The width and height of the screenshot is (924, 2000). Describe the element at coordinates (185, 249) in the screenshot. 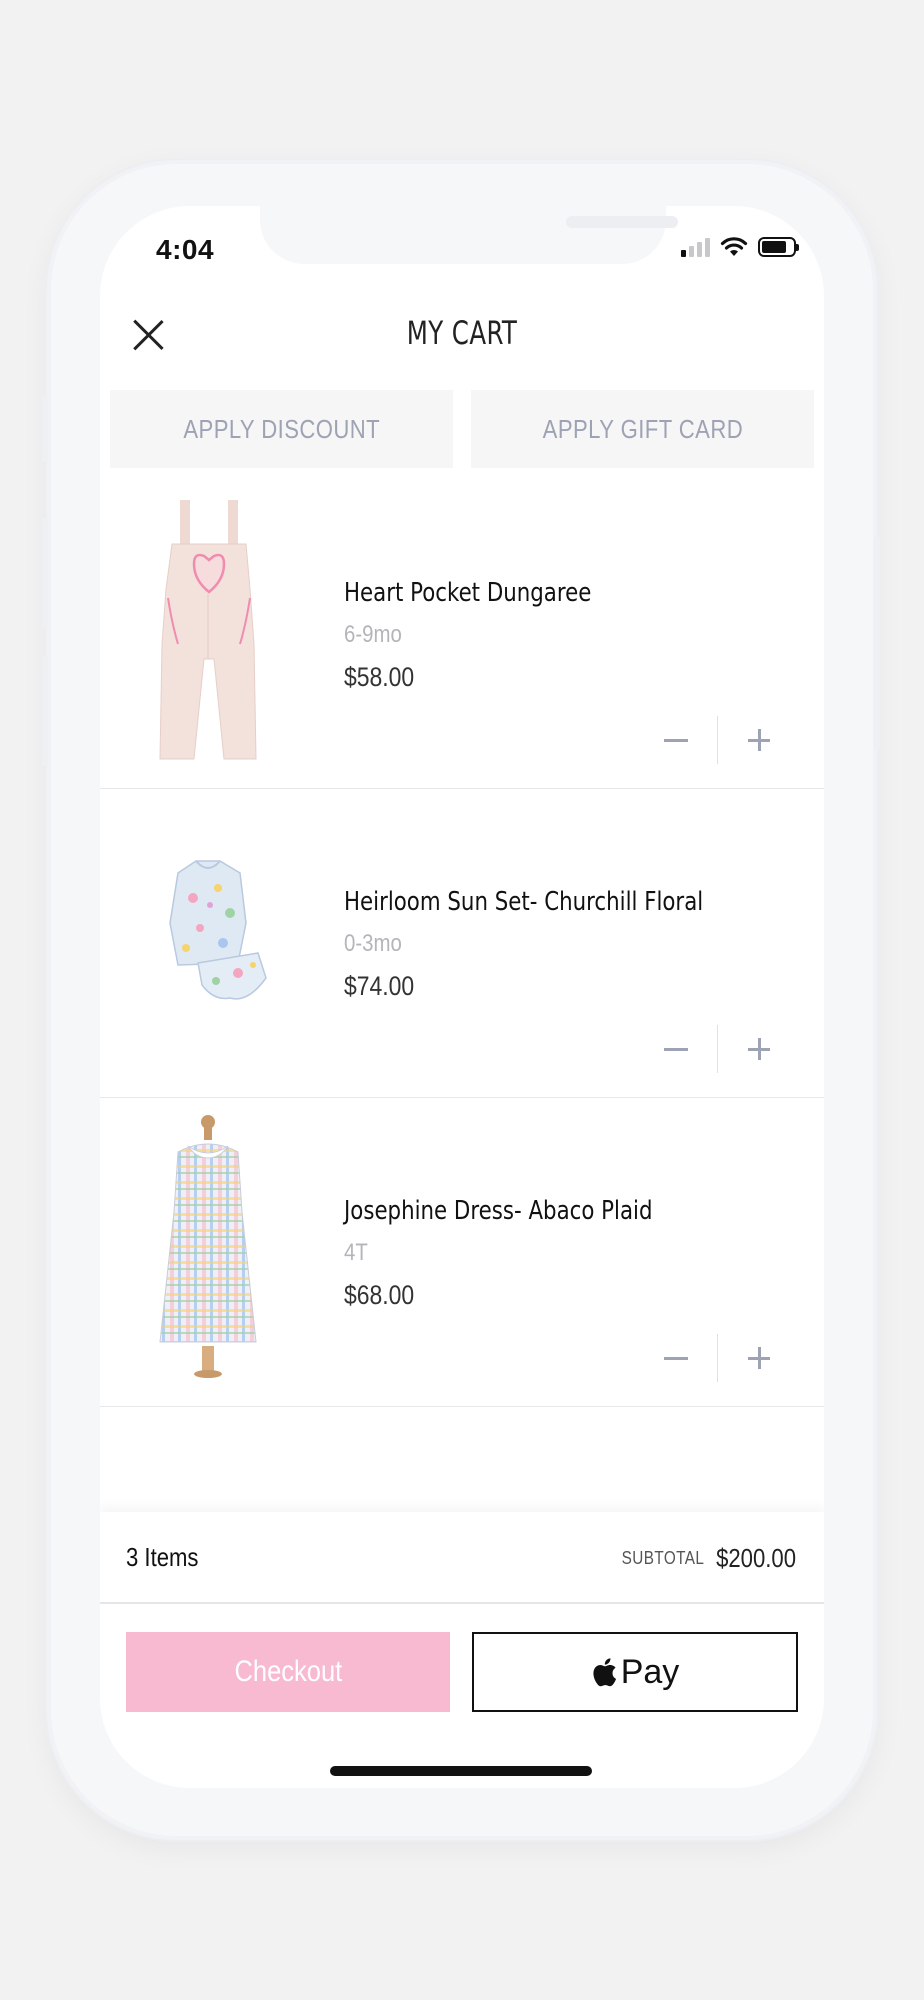

I see `status-time: 4:04` at that location.